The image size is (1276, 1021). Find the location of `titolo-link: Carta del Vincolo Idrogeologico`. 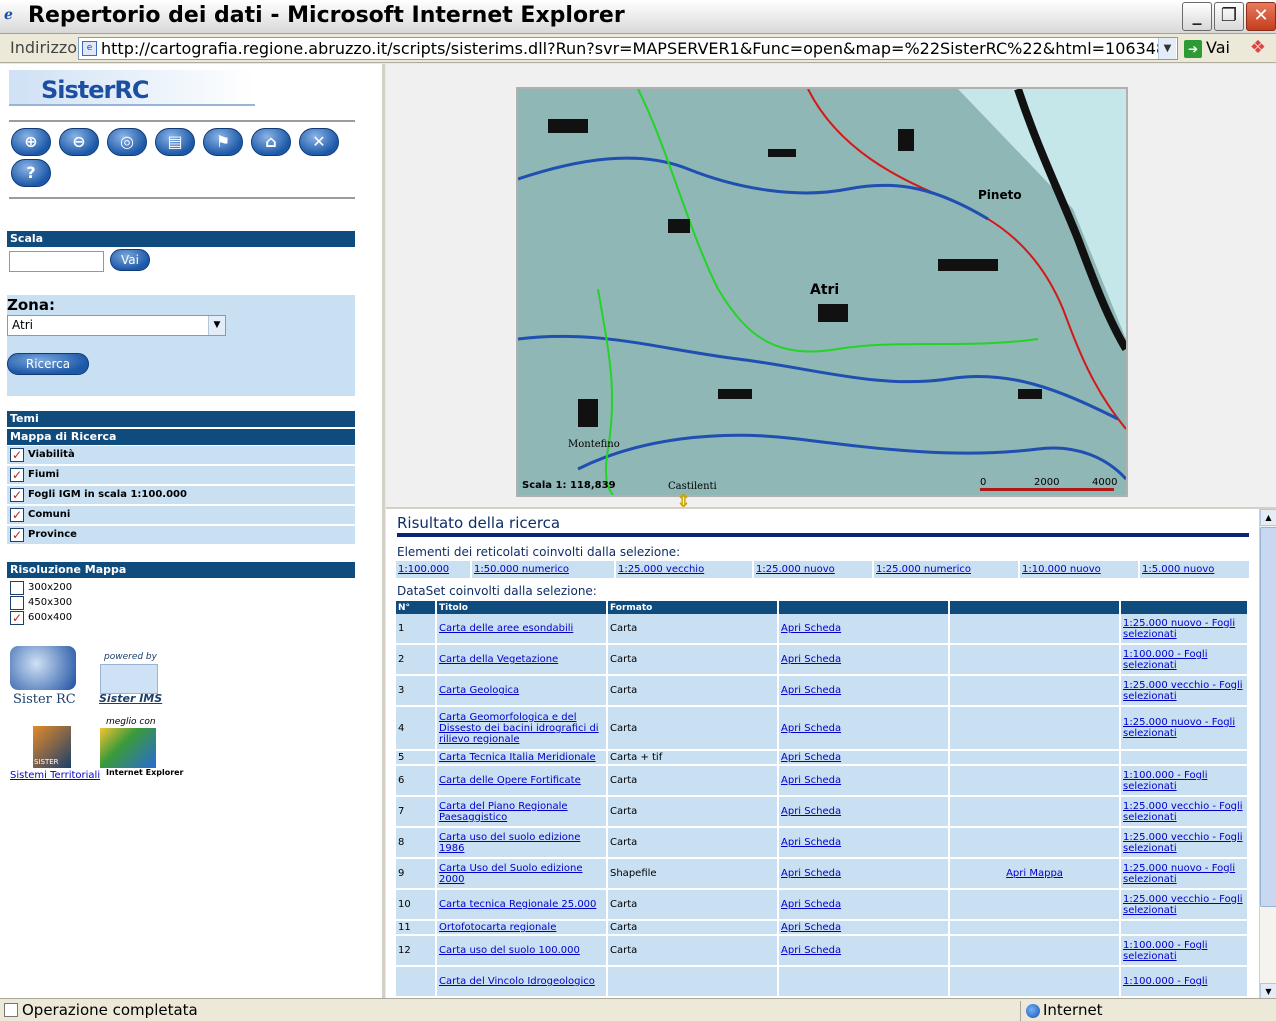

titolo-link: Carta del Vincolo Idrogeologico is located at coordinates (517, 981).